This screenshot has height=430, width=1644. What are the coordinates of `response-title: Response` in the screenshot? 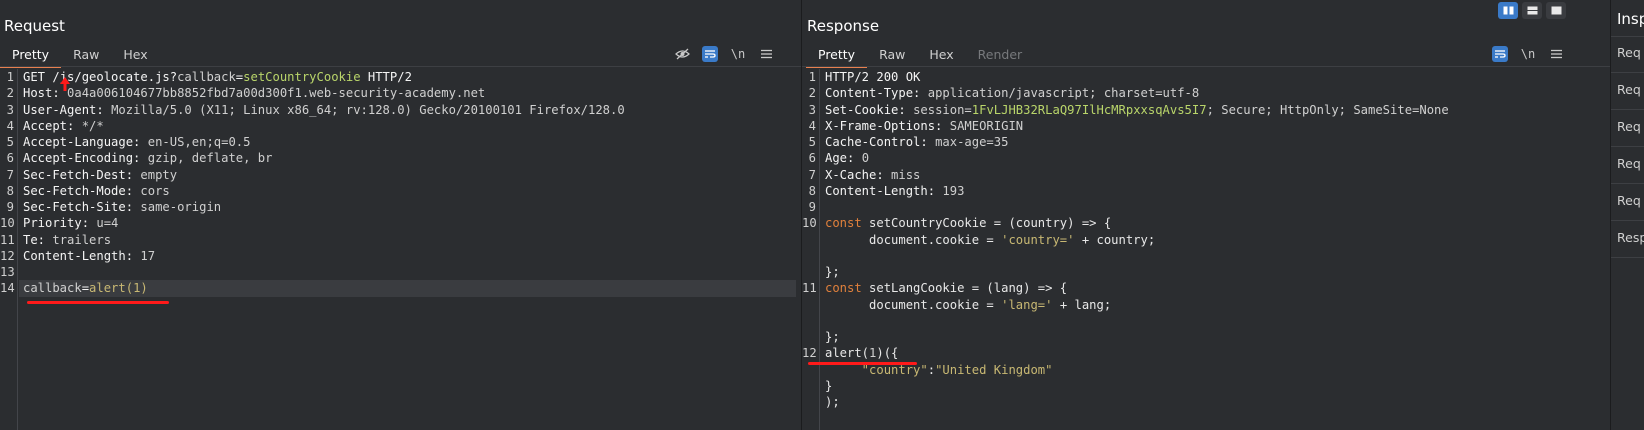 It's located at (843, 26).